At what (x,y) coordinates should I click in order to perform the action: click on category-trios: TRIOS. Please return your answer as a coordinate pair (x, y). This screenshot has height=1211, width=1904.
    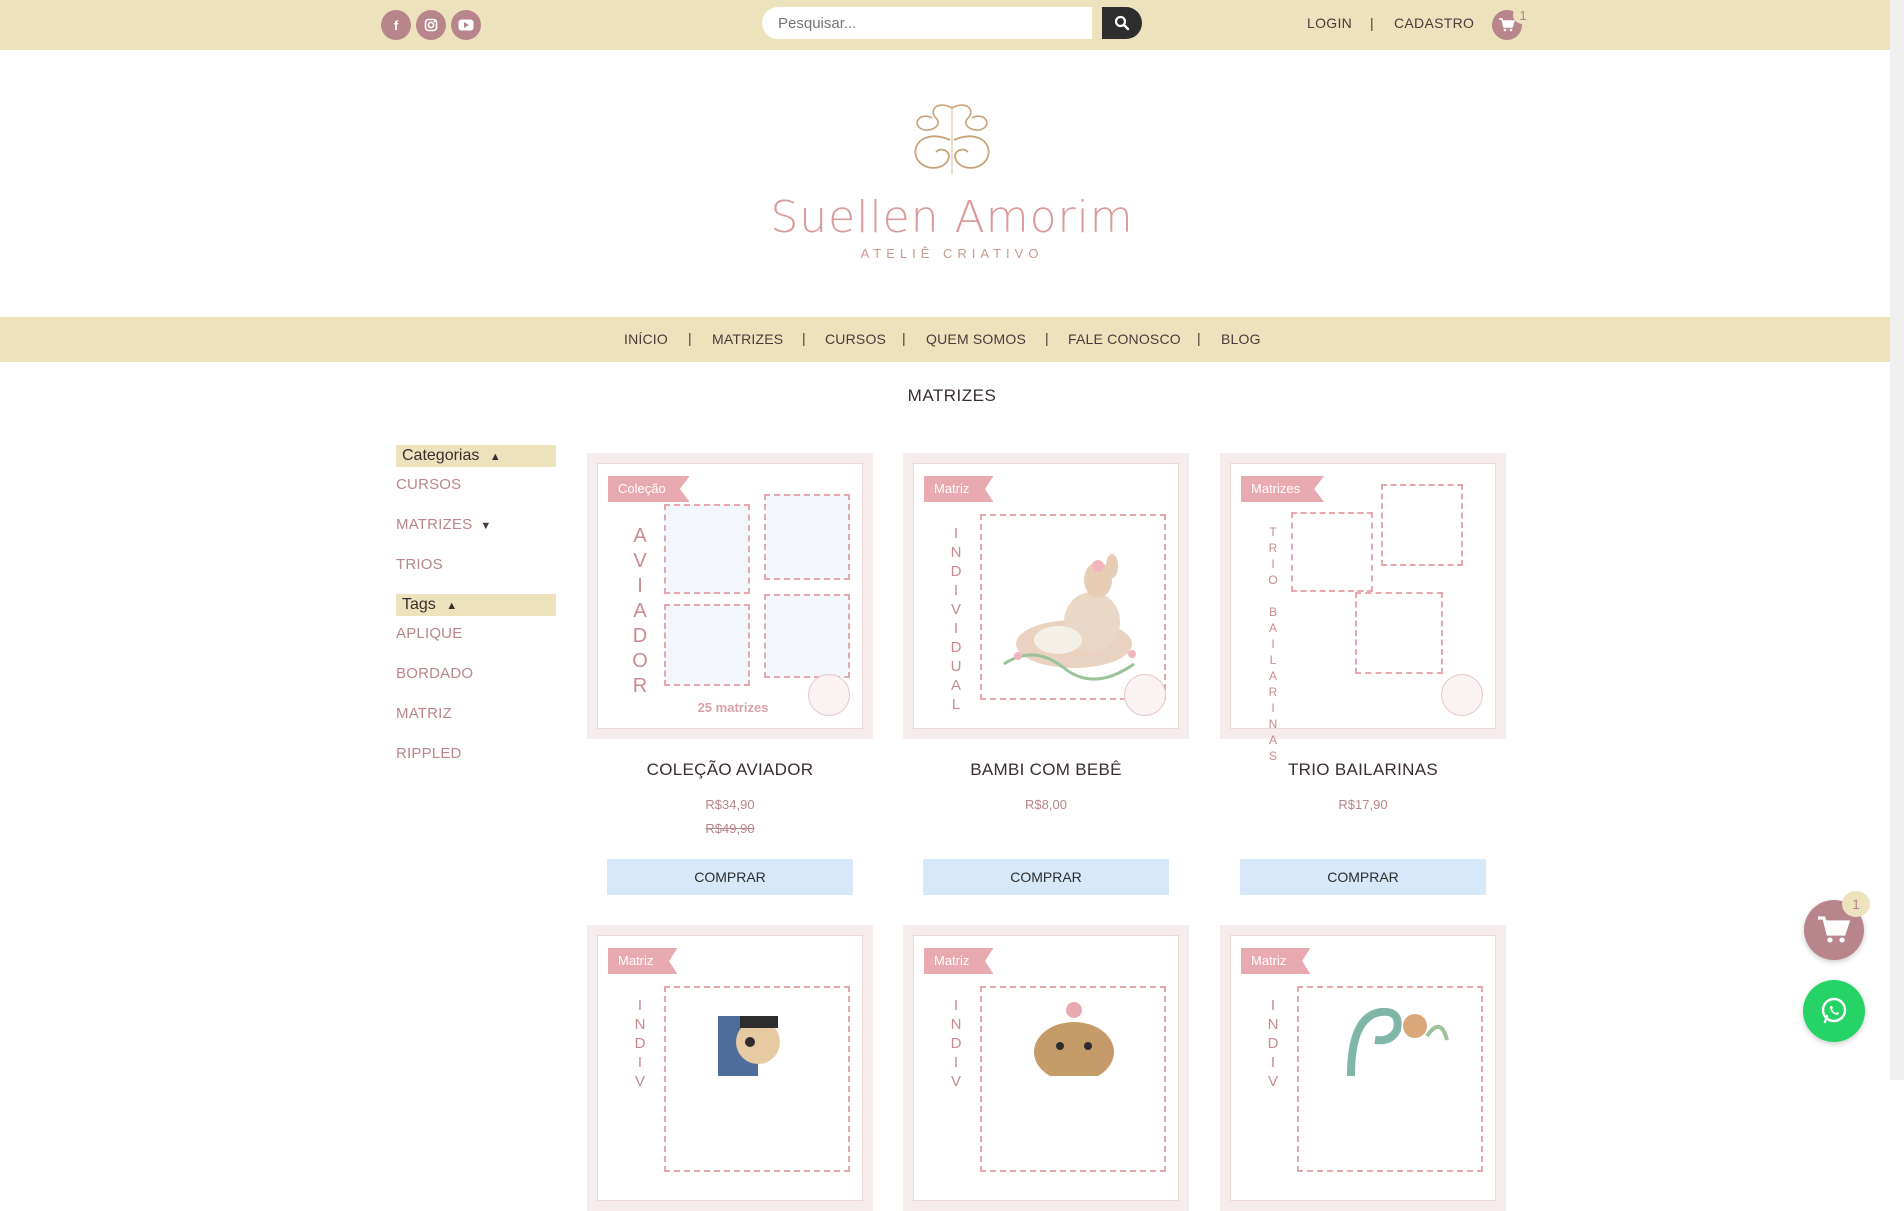
    Looking at the image, I should click on (419, 564).